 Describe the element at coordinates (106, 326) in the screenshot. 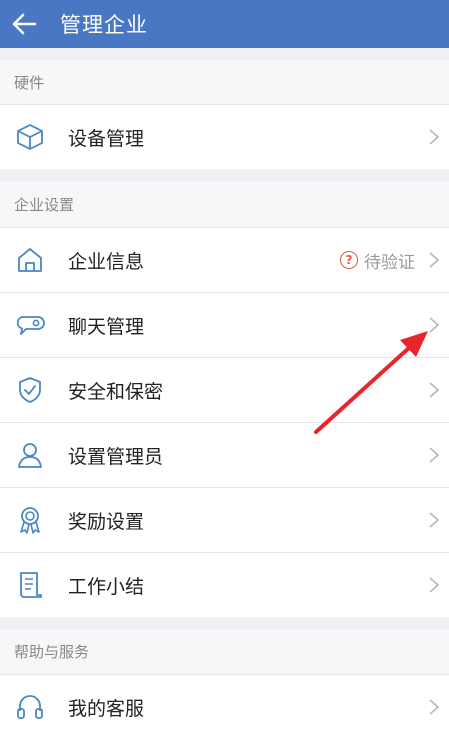

I see `menu-item-label: 聊天管理` at that location.